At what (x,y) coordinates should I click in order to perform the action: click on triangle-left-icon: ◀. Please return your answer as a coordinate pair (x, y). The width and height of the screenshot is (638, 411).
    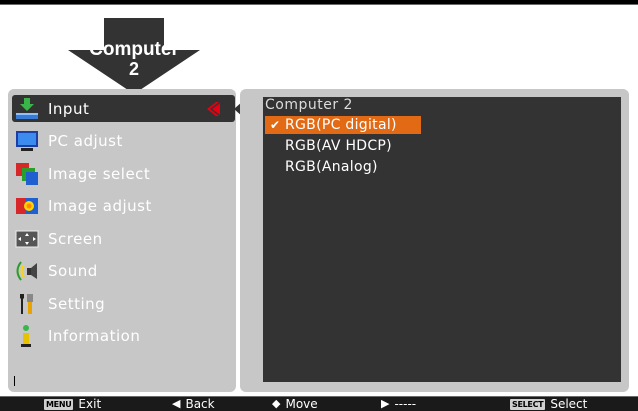
    Looking at the image, I should click on (176, 403).